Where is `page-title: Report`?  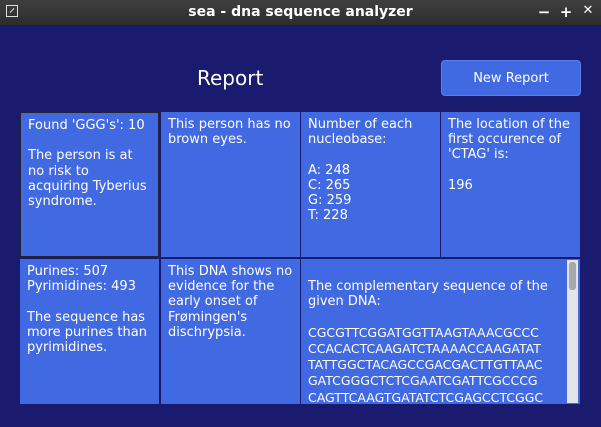
page-title: Report is located at coordinates (230, 78).